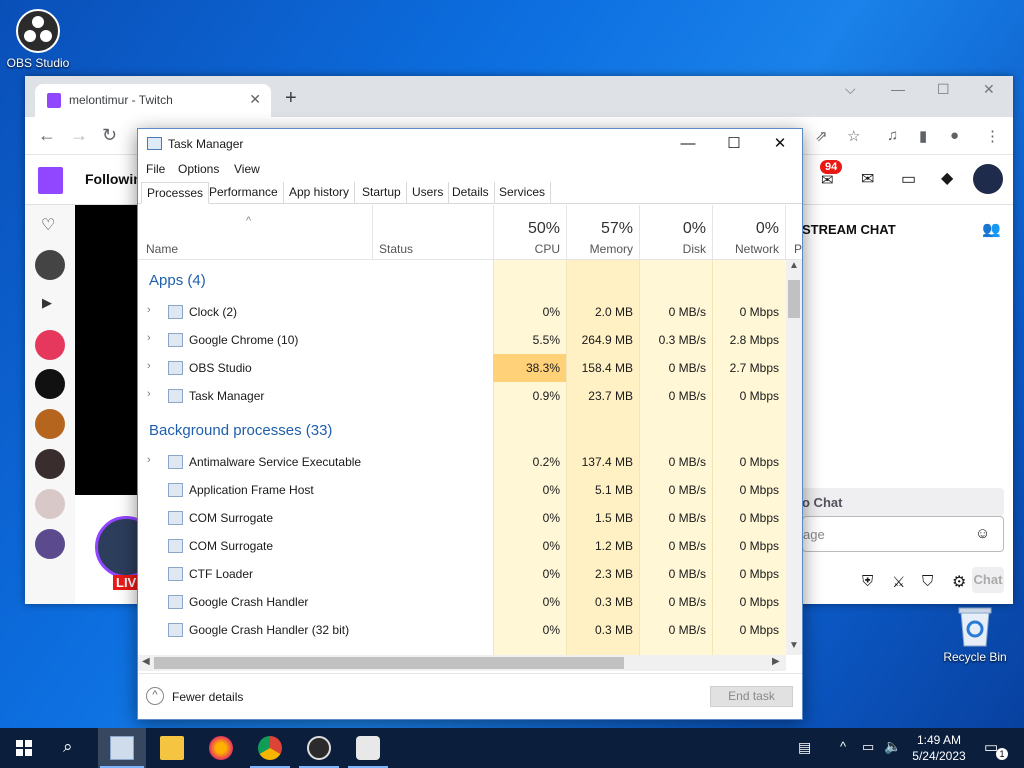 The width and height of the screenshot is (1024, 768). What do you see at coordinates (991, 229) in the screenshot?
I see `community-icon: 👥` at bounding box center [991, 229].